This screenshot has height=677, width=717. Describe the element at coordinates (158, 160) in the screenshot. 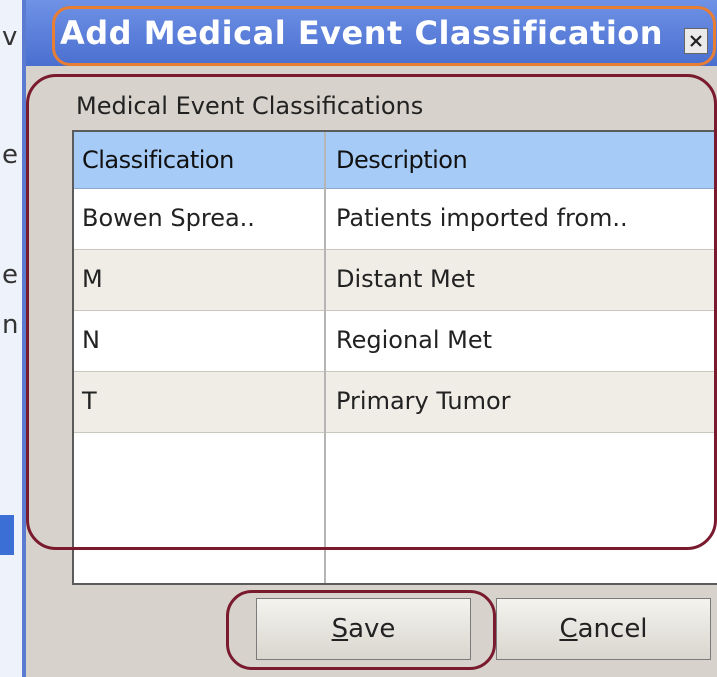

I see `column-header-classification: Classification` at that location.